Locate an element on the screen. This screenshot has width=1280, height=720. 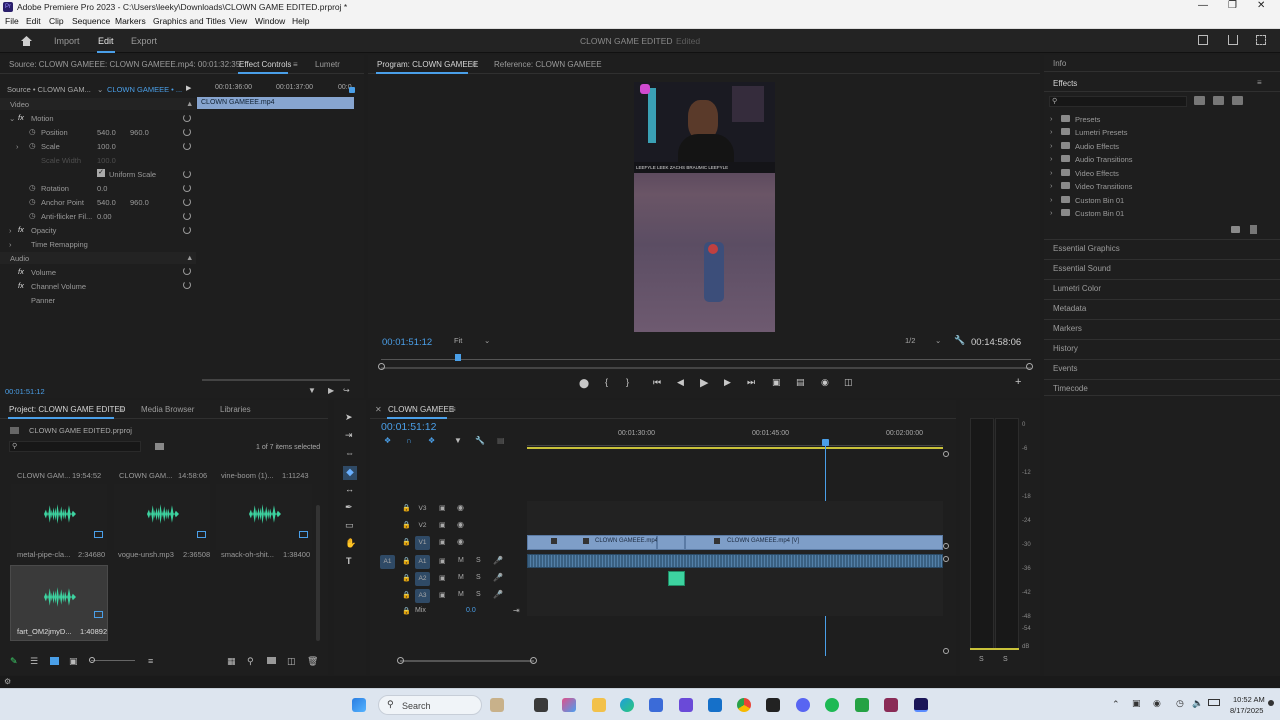
captions-icon: ▤ is located at coordinates (501, 440).